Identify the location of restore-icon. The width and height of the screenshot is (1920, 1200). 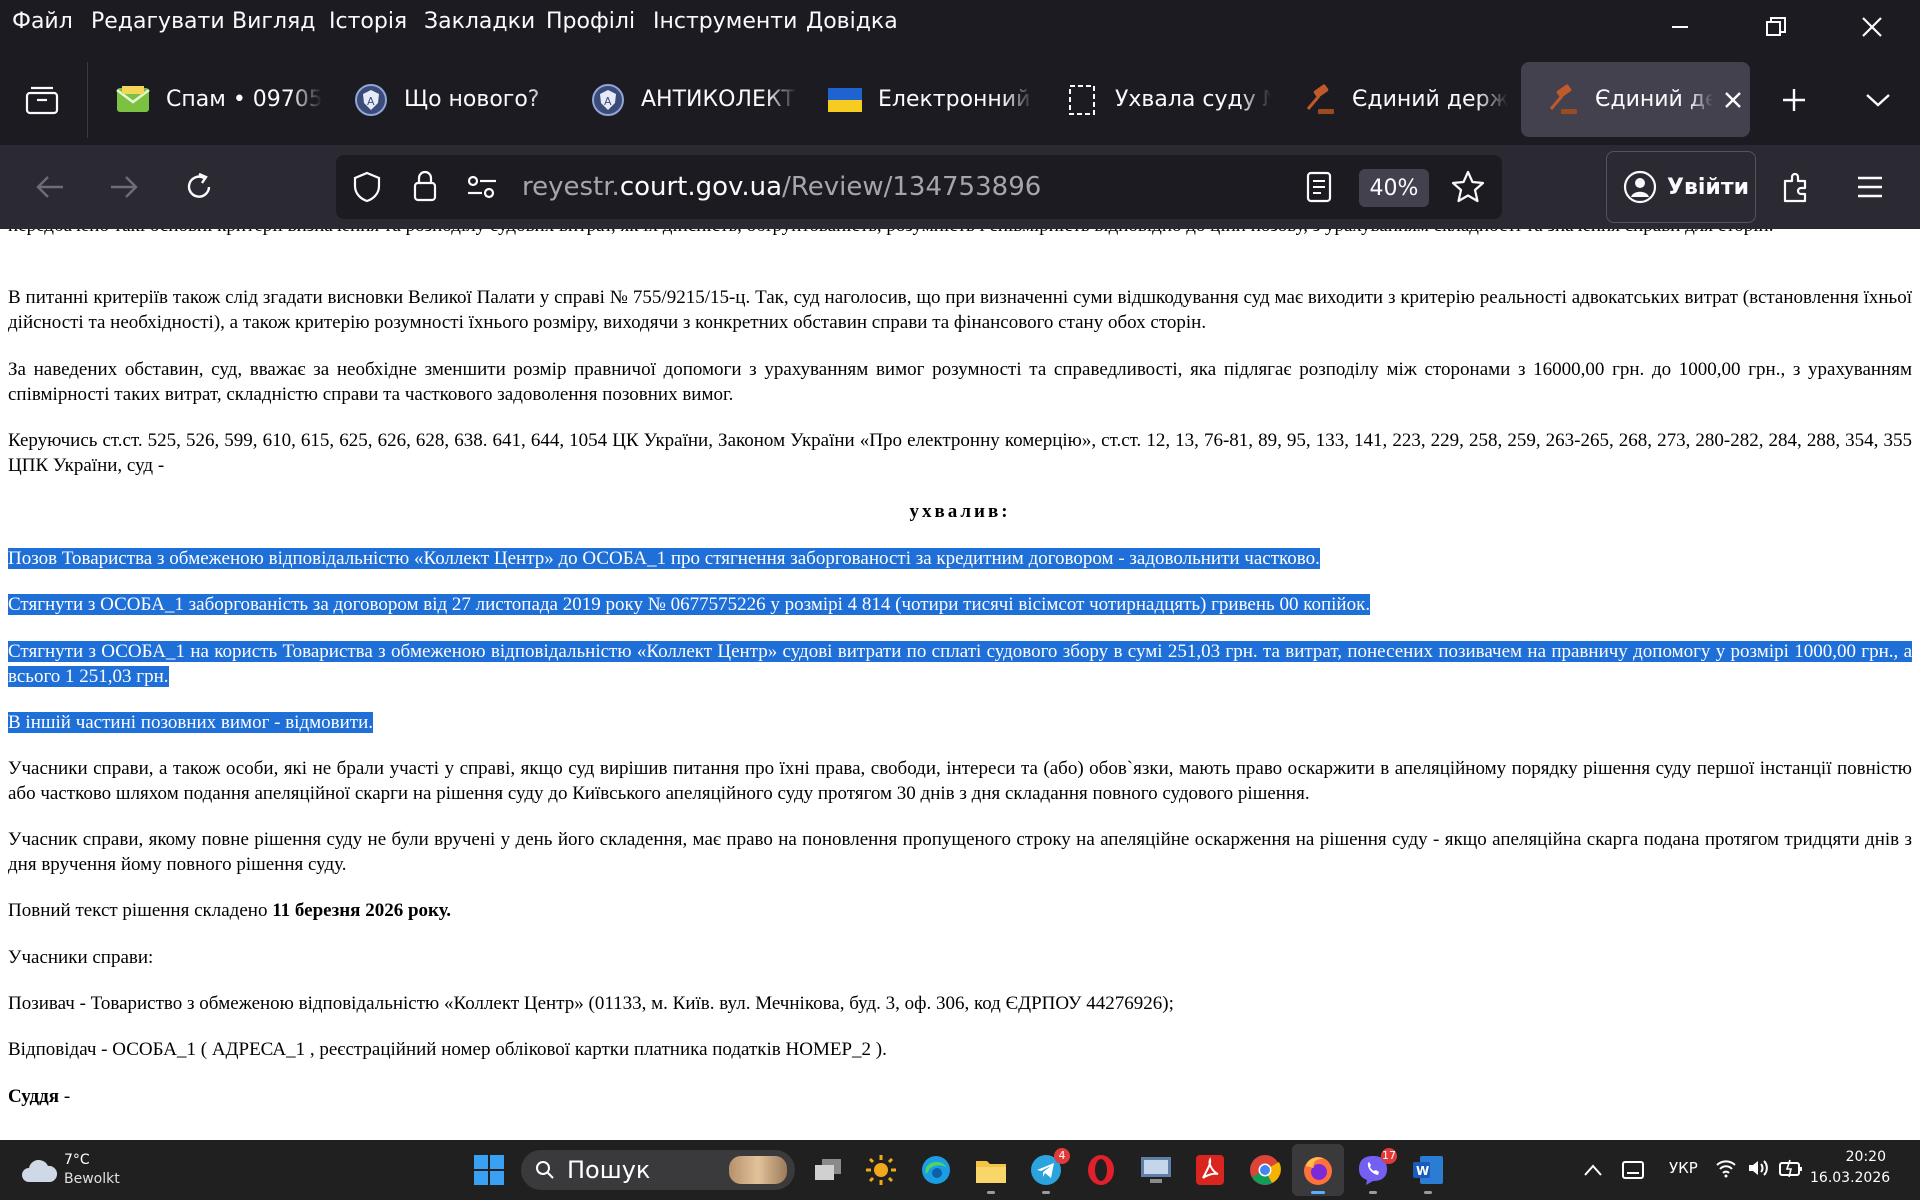
(1776, 26).